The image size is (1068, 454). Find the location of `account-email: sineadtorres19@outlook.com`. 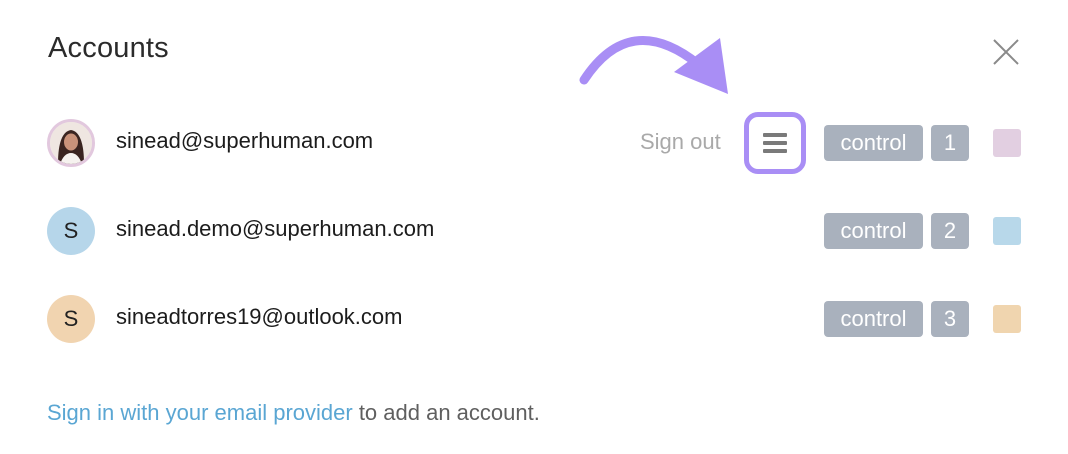

account-email: sineadtorres19@outlook.com is located at coordinates (259, 316).